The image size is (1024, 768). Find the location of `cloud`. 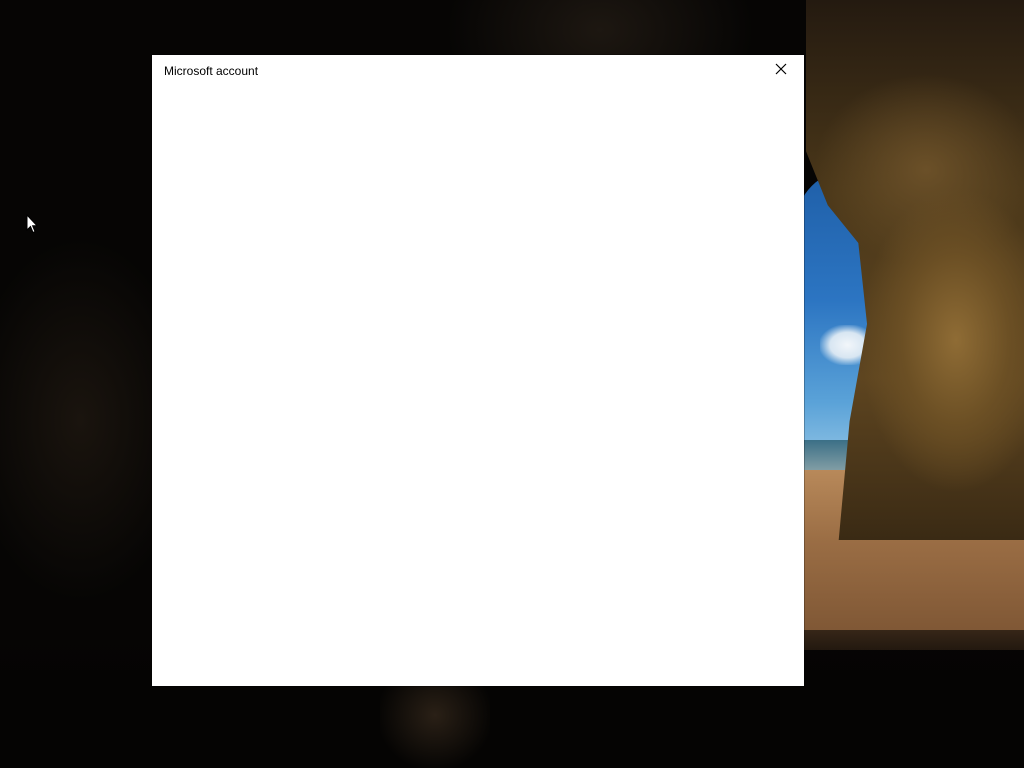

cloud is located at coordinates (843, 345).